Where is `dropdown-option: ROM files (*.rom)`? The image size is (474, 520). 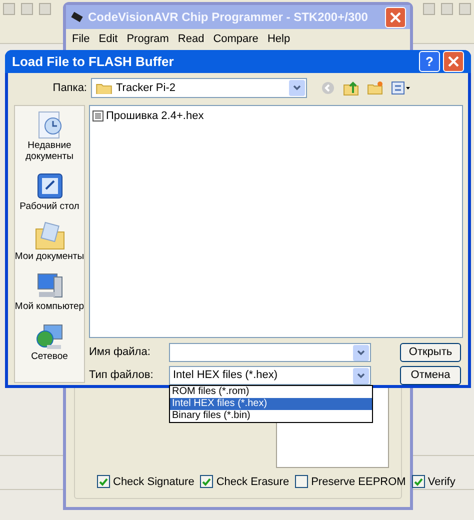 dropdown-option: ROM files (*.rom) is located at coordinates (271, 392).